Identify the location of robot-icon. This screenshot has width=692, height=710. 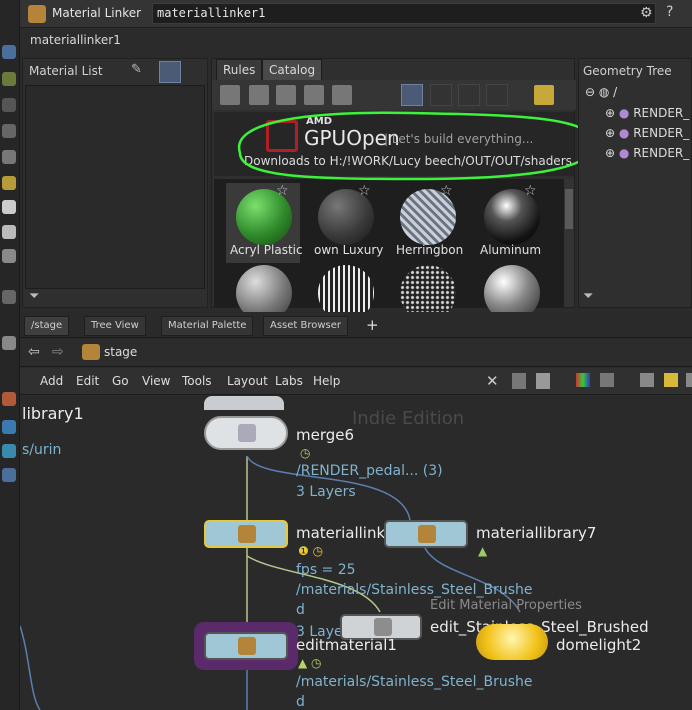
(230, 95).